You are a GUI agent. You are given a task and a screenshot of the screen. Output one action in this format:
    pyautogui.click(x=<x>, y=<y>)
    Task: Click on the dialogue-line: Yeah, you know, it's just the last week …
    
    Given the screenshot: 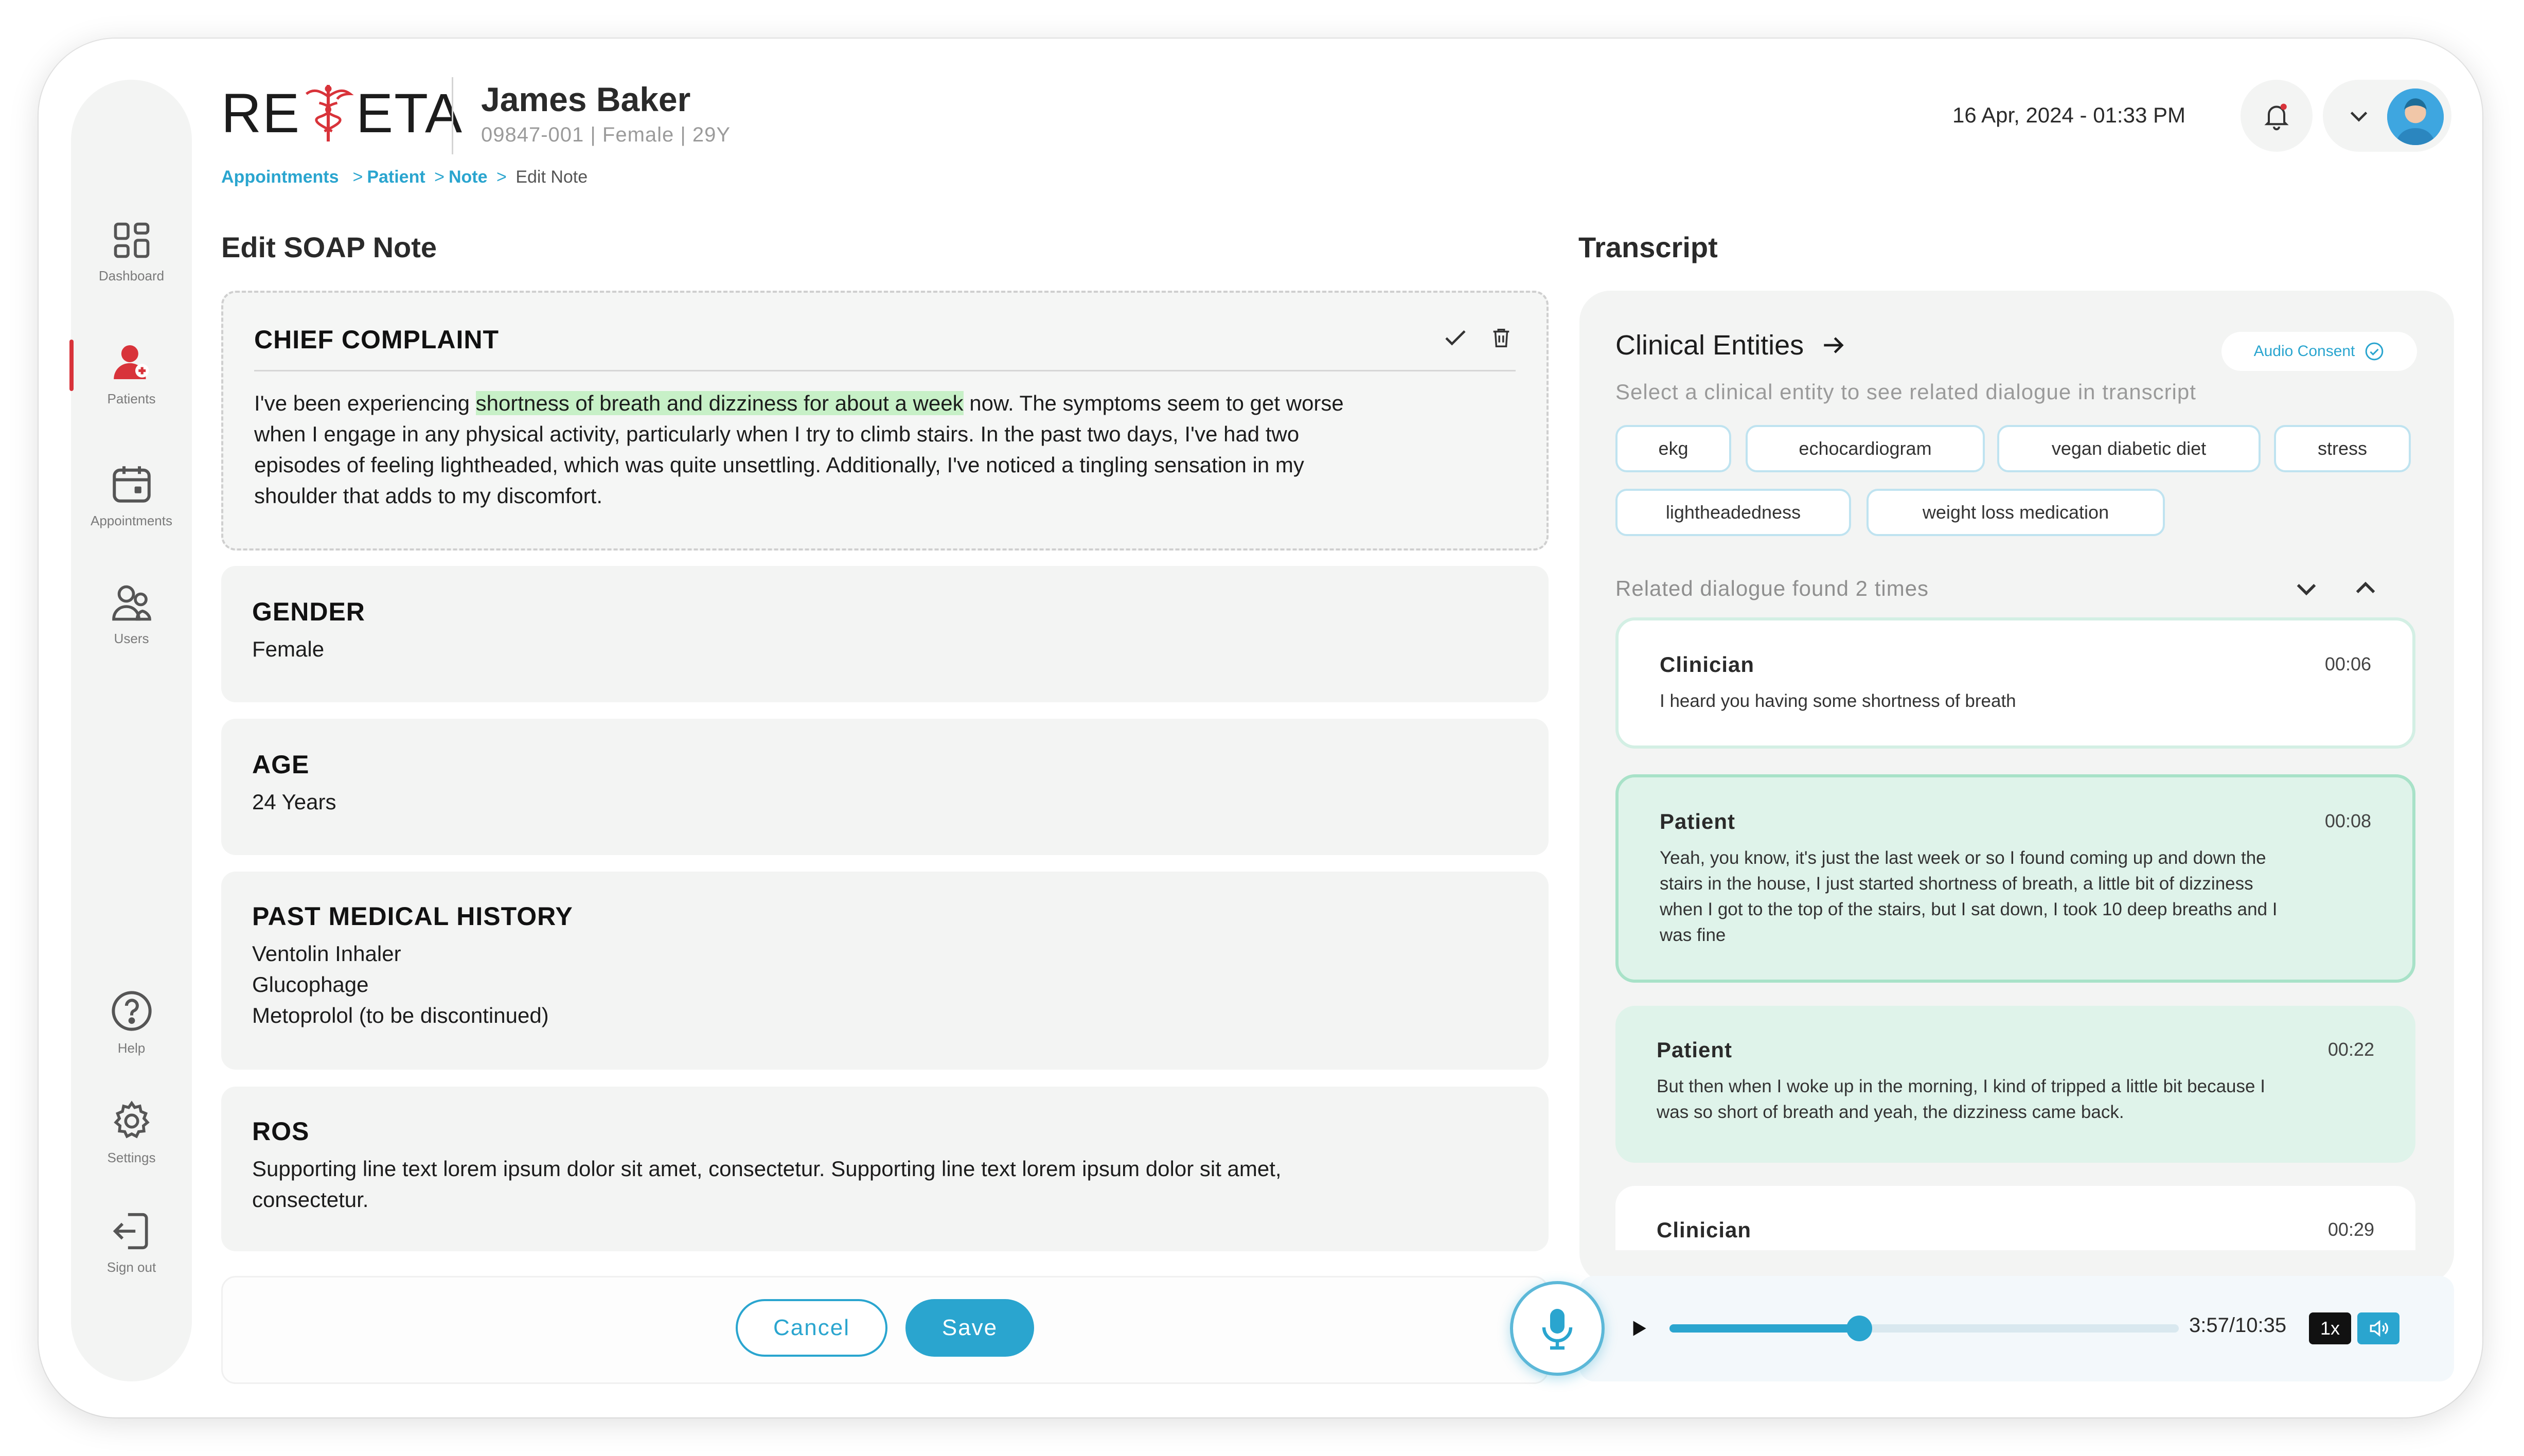 What is the action you would take?
    pyautogui.click(x=1963, y=858)
    